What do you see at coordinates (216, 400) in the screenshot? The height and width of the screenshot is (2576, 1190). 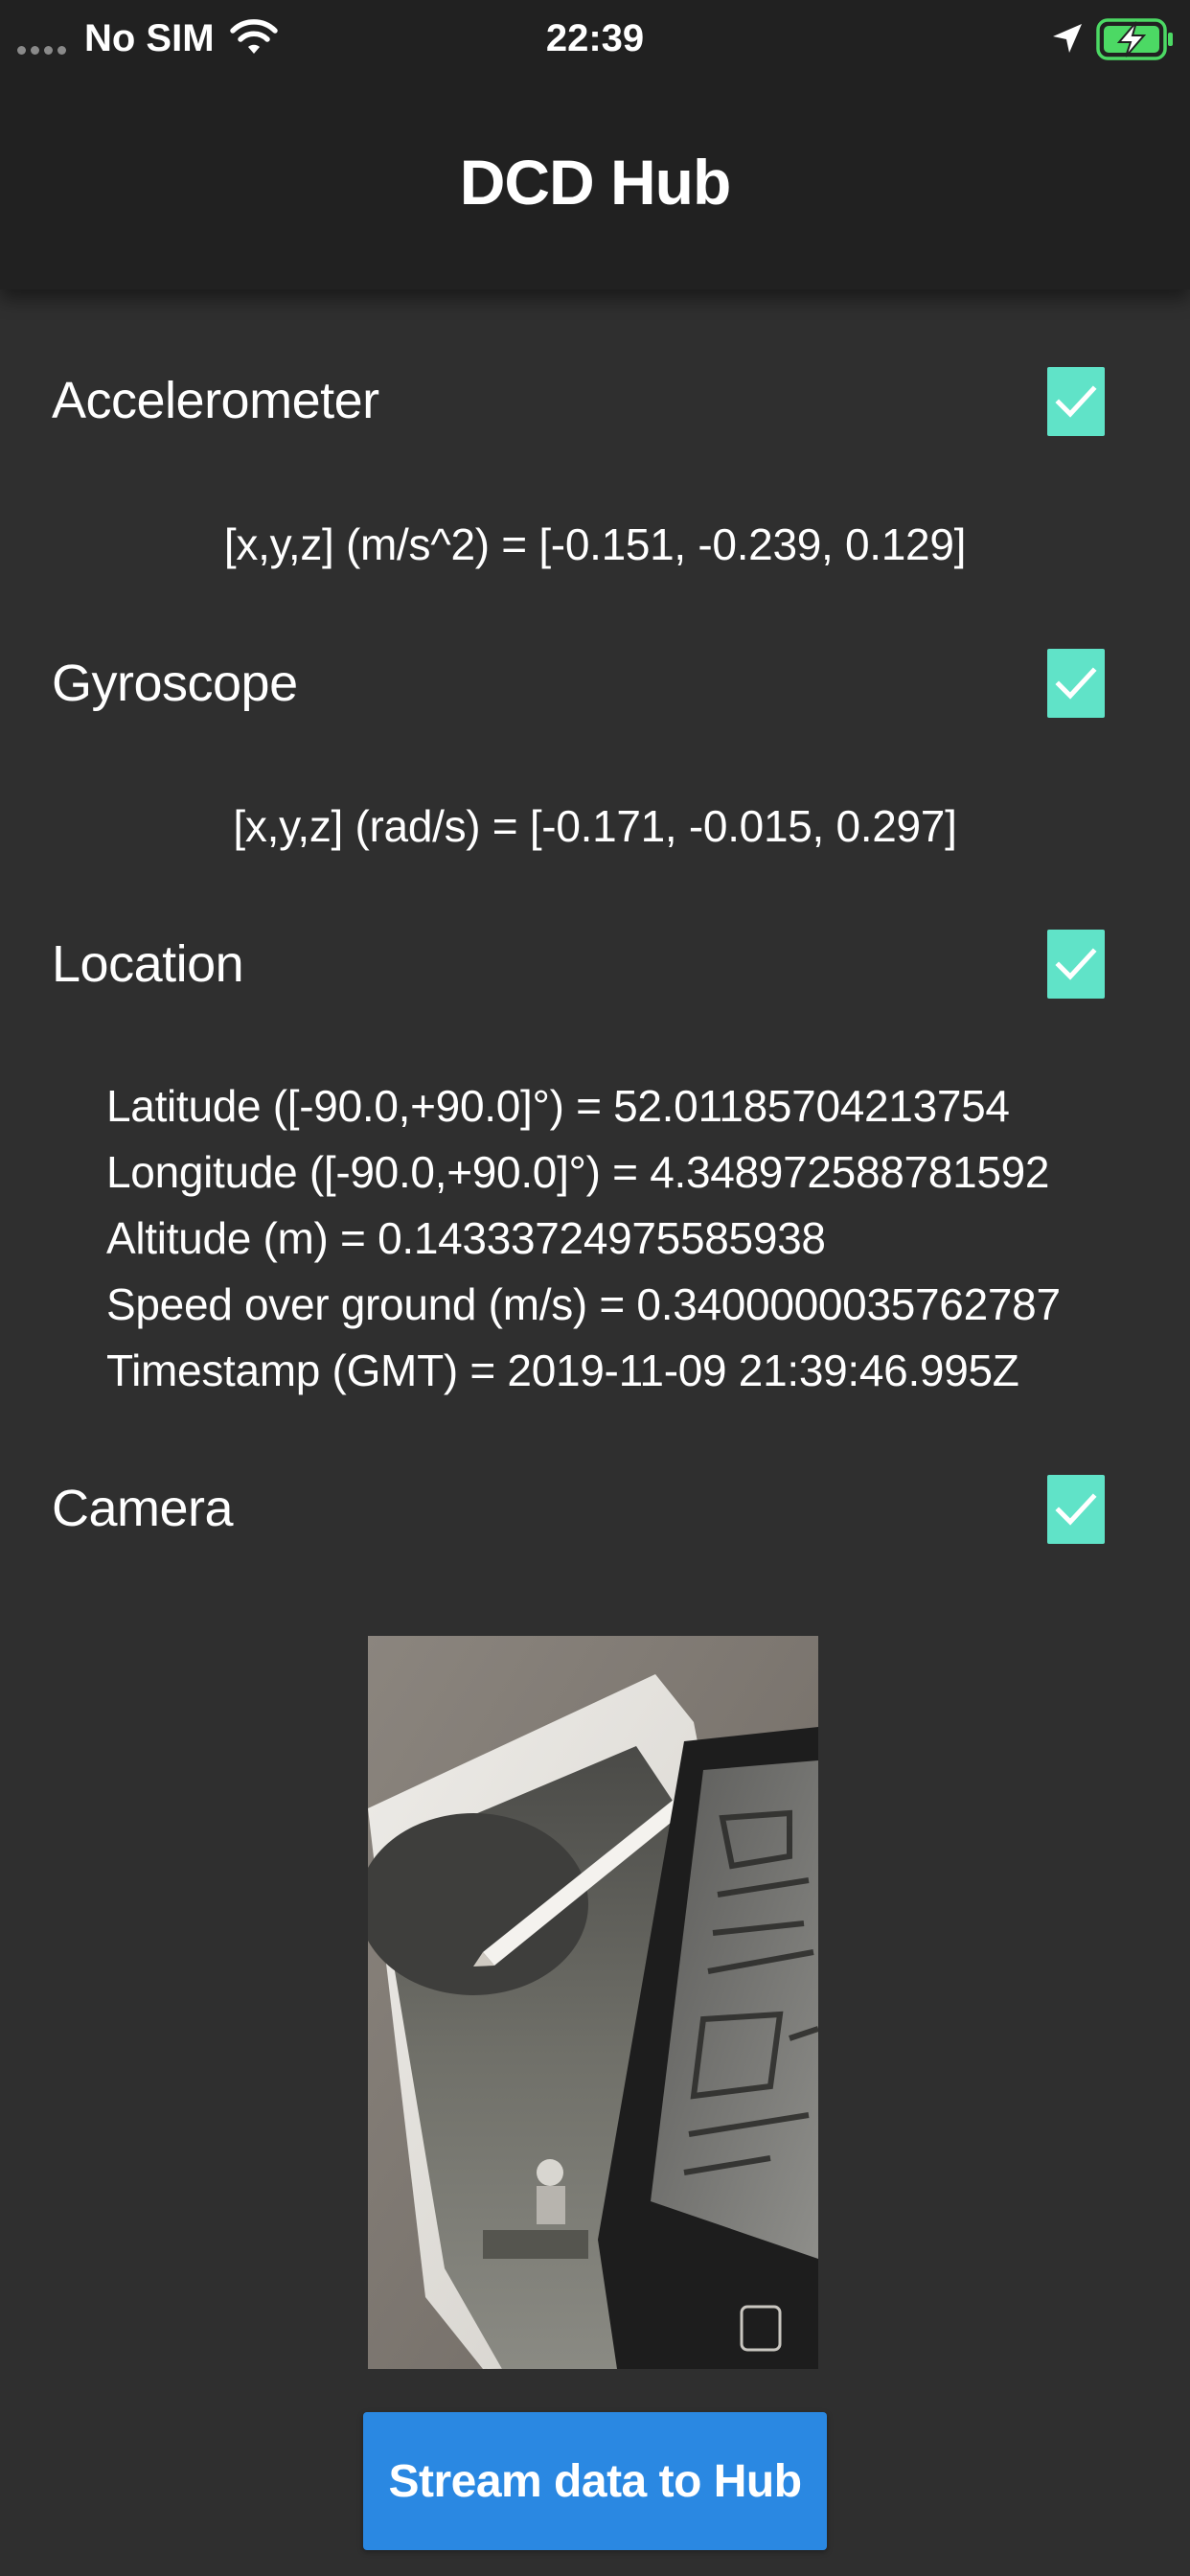 I see `accelerometer-label: Accelerometer` at bounding box center [216, 400].